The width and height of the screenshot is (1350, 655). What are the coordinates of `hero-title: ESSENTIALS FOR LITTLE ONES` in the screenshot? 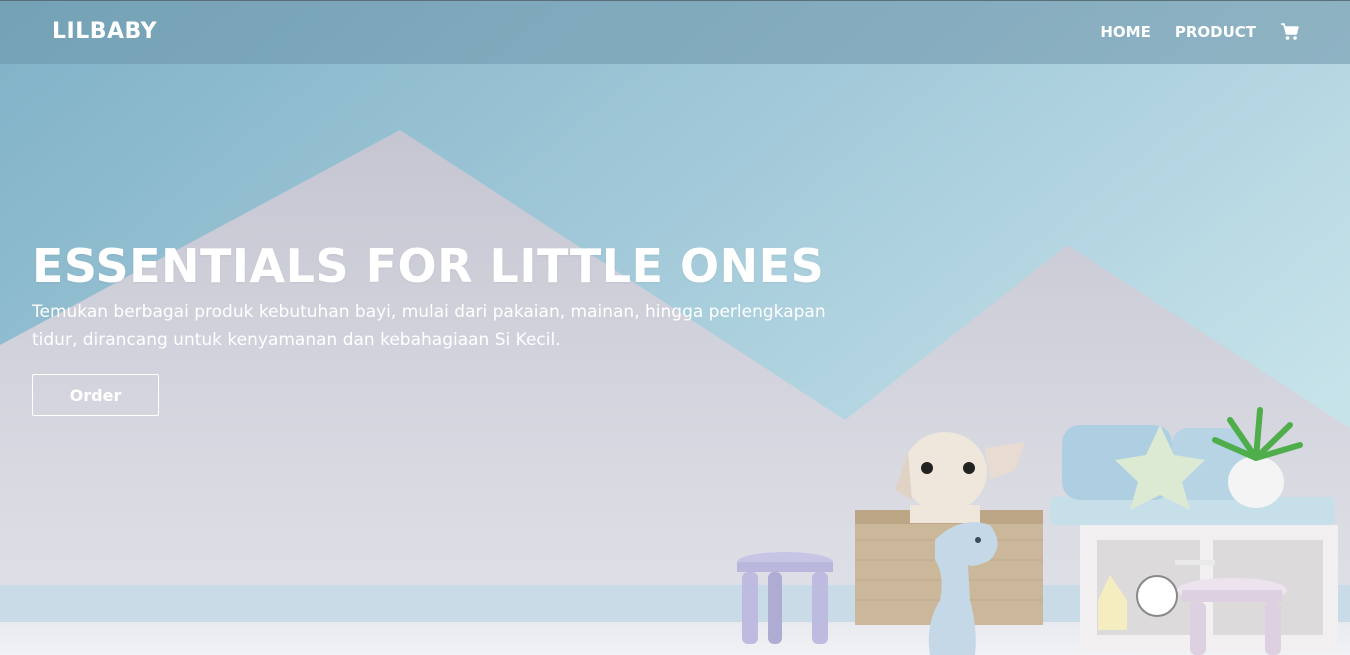 It's located at (428, 266).